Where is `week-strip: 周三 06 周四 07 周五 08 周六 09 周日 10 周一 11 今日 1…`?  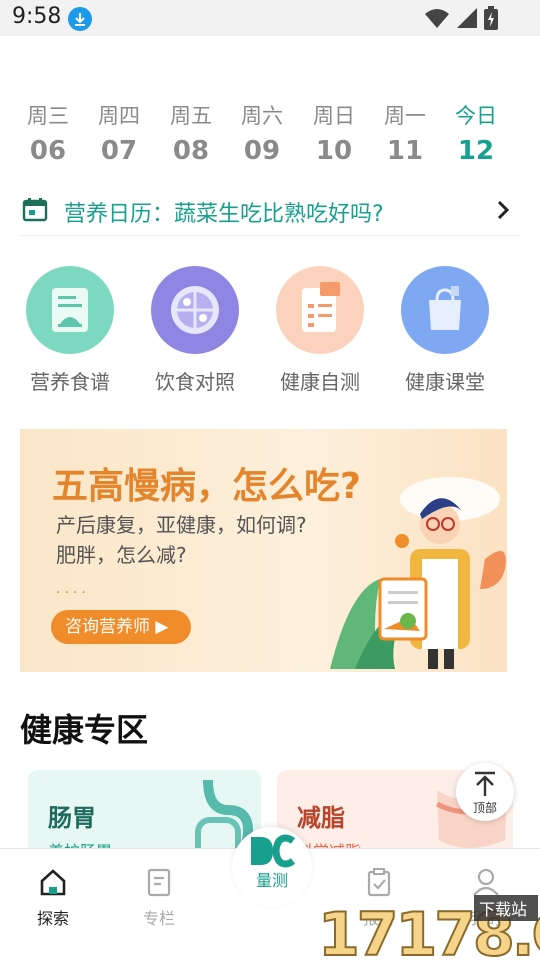
week-strip: 周三 06 周四 07 周五 08 周六 09 周日 10 周一 11 今日 1… is located at coordinates (270, 140).